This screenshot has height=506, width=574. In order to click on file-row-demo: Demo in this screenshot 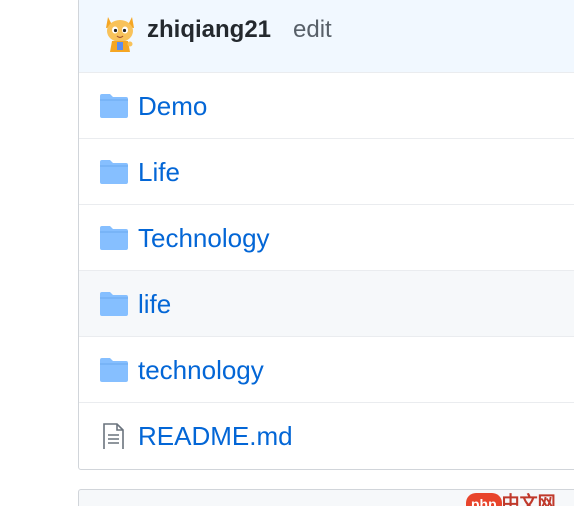, I will do `click(326, 105)`.